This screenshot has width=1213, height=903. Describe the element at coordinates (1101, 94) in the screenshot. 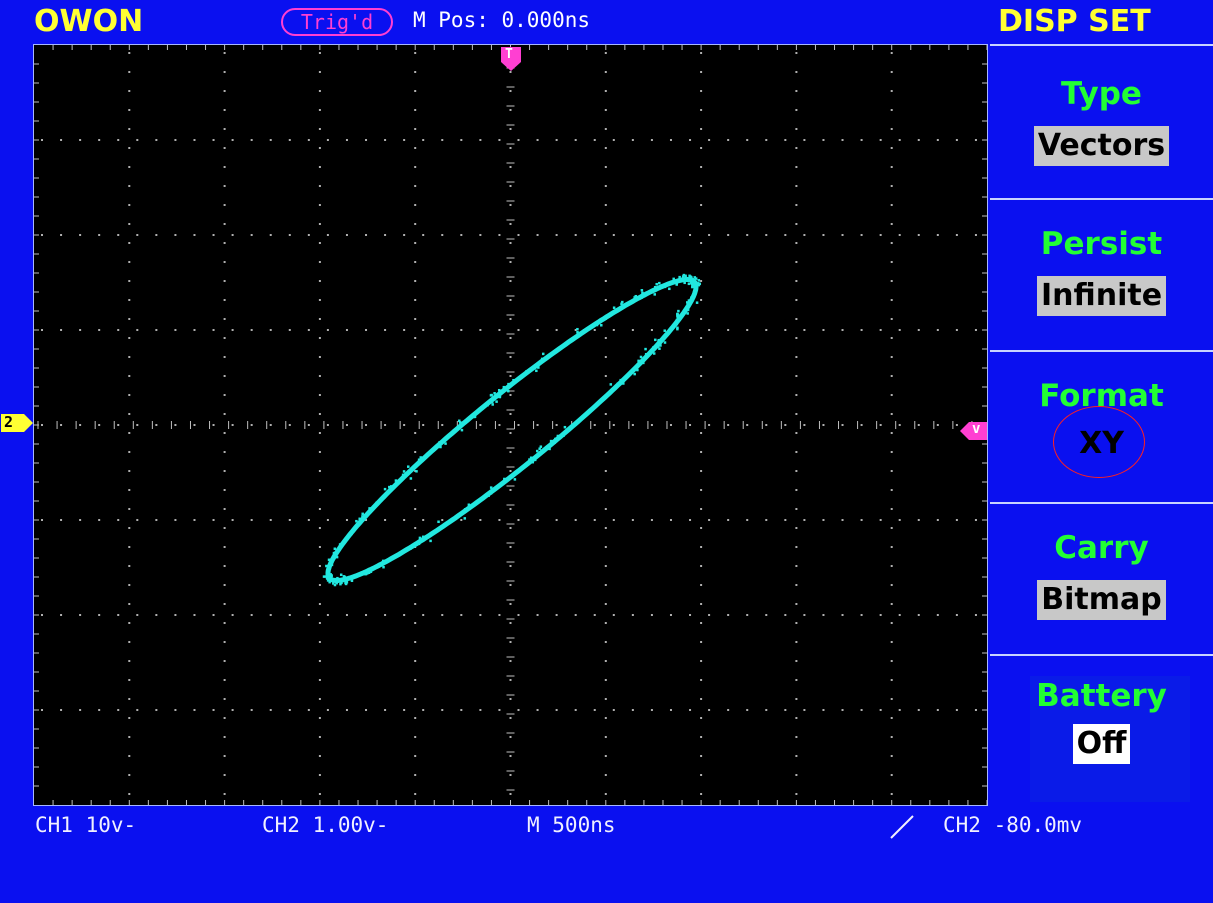

I see `menu-item-label: Type` at that location.